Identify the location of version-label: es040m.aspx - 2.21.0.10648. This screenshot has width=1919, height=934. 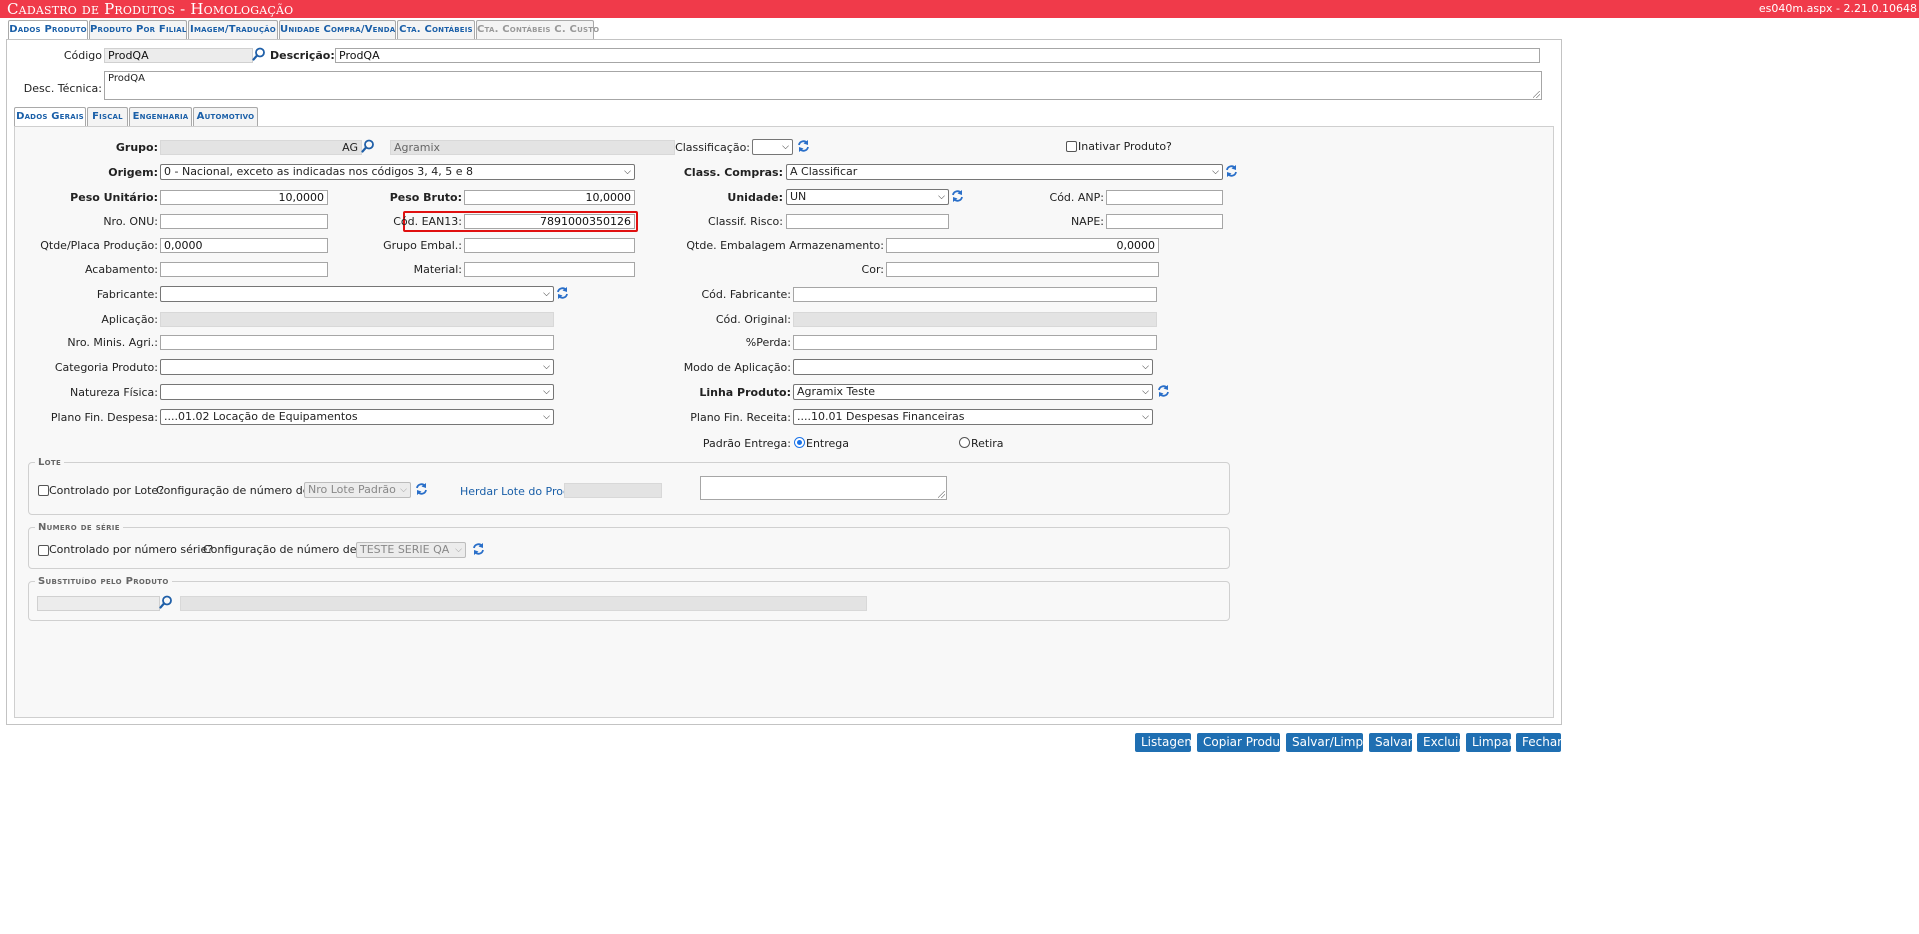
(1837, 8).